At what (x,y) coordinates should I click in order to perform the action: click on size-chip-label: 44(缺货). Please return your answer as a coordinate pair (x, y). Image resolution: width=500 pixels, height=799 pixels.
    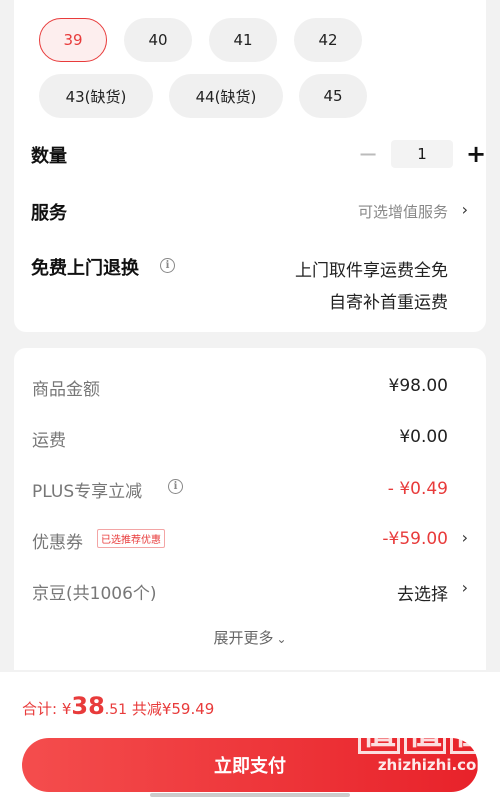
    Looking at the image, I should click on (226, 96).